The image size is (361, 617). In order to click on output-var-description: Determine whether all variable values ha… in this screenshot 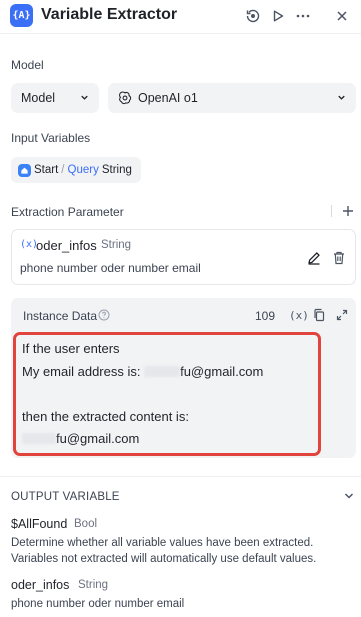, I will do `click(164, 551)`.